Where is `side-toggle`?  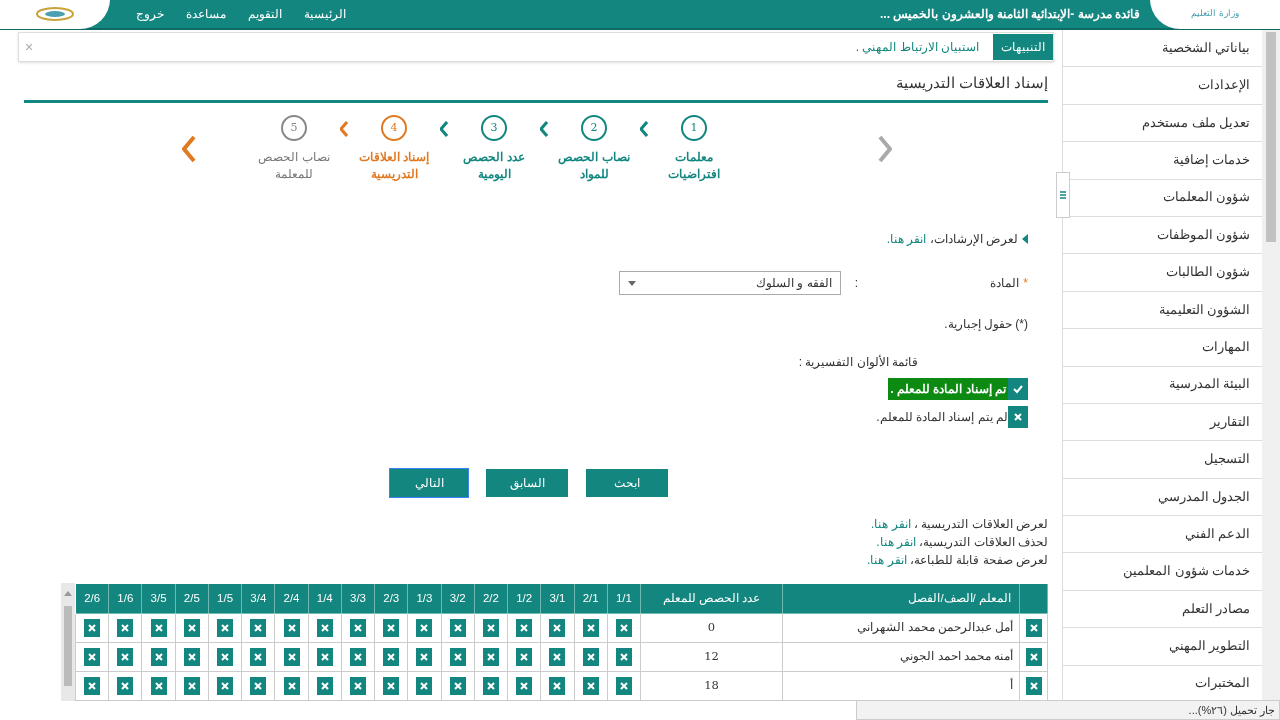 side-toggle is located at coordinates (1063, 195).